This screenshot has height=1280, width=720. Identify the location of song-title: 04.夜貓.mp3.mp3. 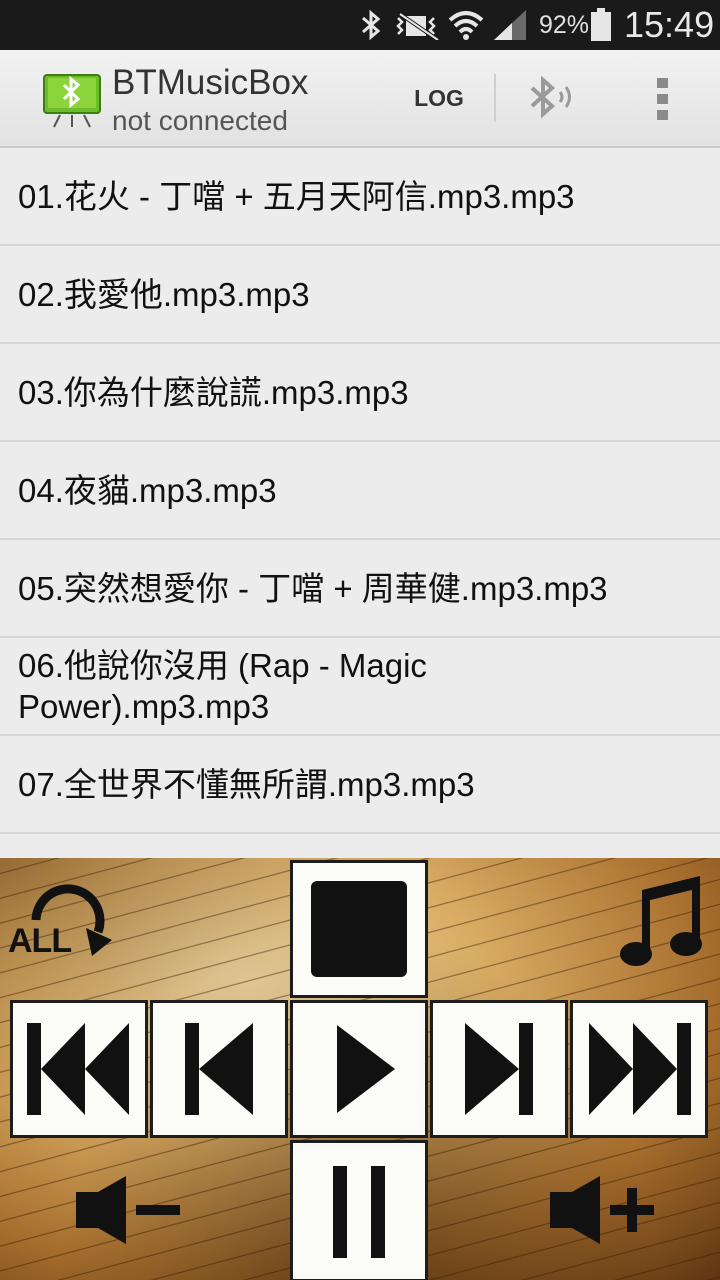
(147, 490).